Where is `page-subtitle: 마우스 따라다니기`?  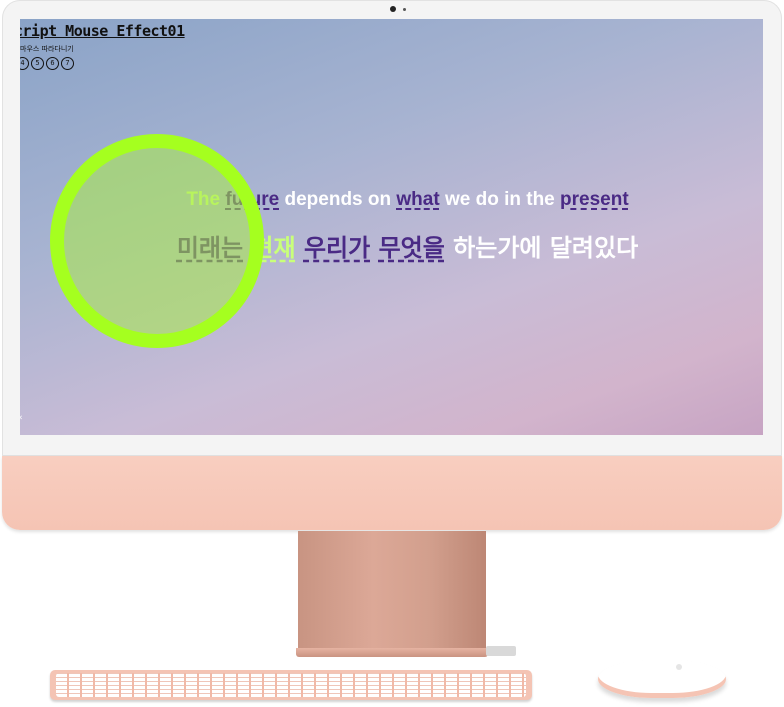
page-subtitle: 마우스 따라다니기 is located at coordinates (47, 49).